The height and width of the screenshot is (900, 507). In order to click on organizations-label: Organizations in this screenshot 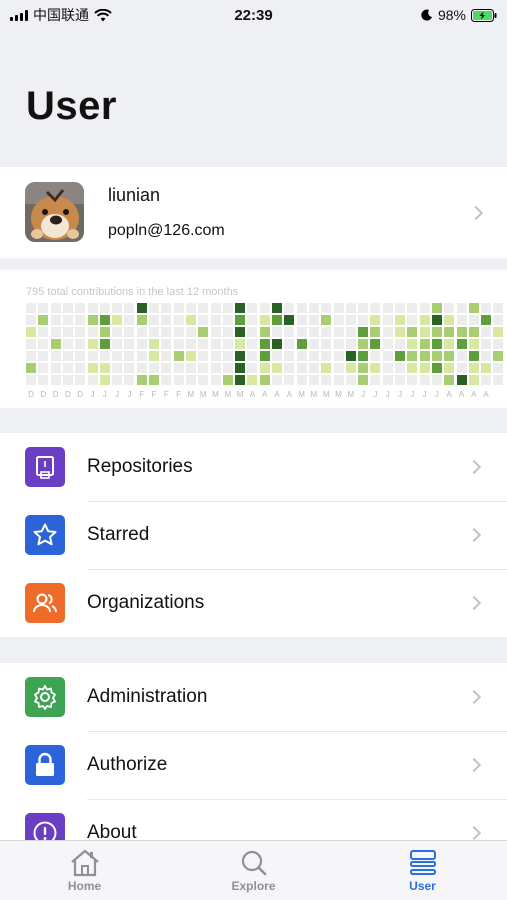, I will do `click(146, 602)`.